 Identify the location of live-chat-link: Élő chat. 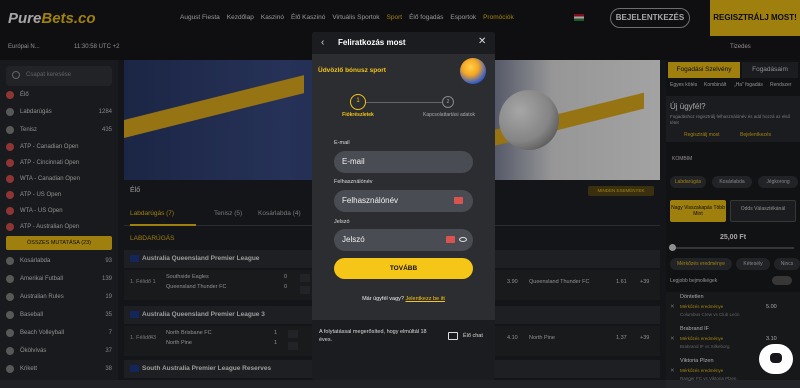
(473, 336).